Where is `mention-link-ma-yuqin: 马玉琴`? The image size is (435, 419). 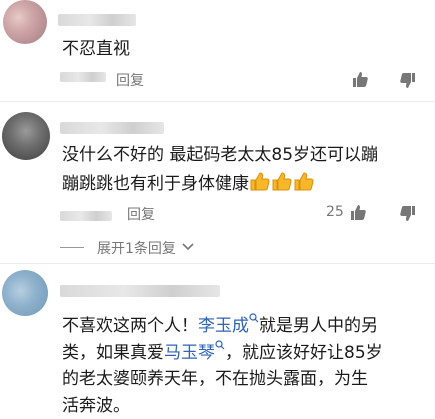
mention-link-ma-yuqin: 马玉琴 is located at coordinates (194, 351).